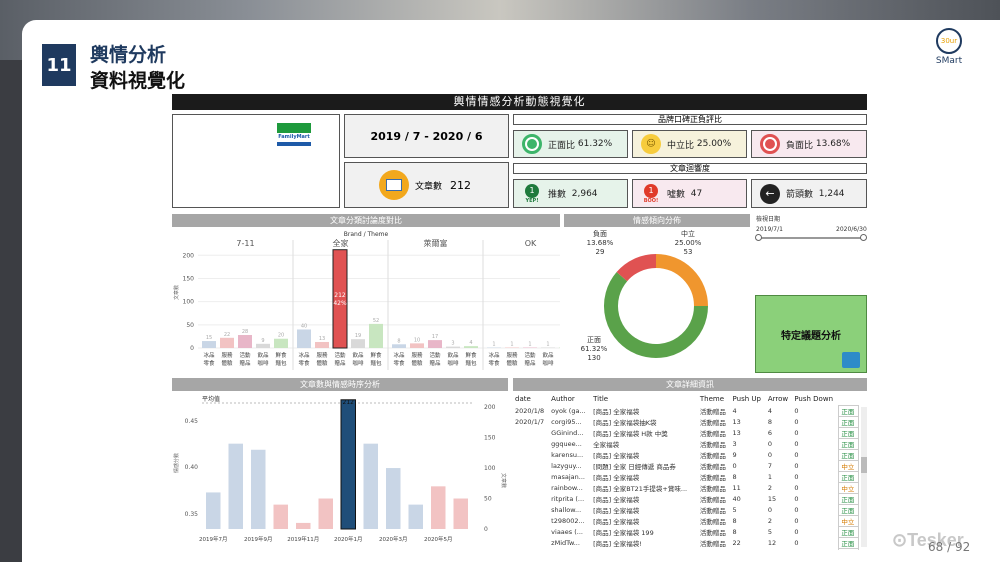 Image resolution: width=1000 pixels, height=562 pixels. I want to click on table-header-cell: Theme, so click(714, 399).